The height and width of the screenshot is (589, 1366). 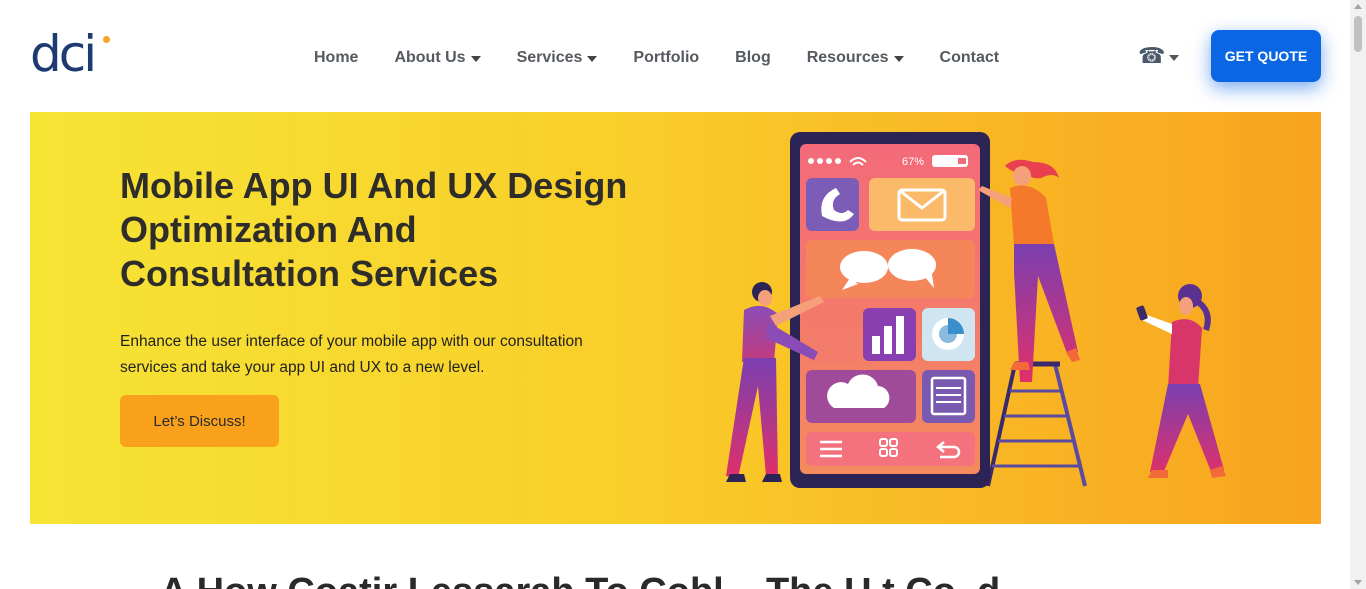 What do you see at coordinates (199, 421) in the screenshot?
I see `lets-discuss-button: Let’s Discuss!` at bounding box center [199, 421].